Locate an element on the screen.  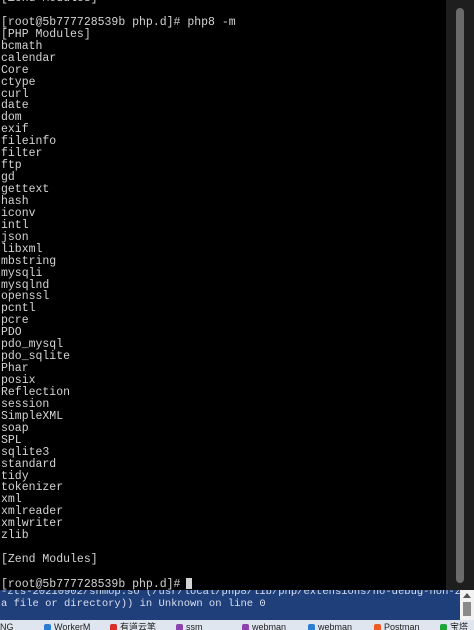
terminal-line: SimpleXML is located at coordinates (32, 416).